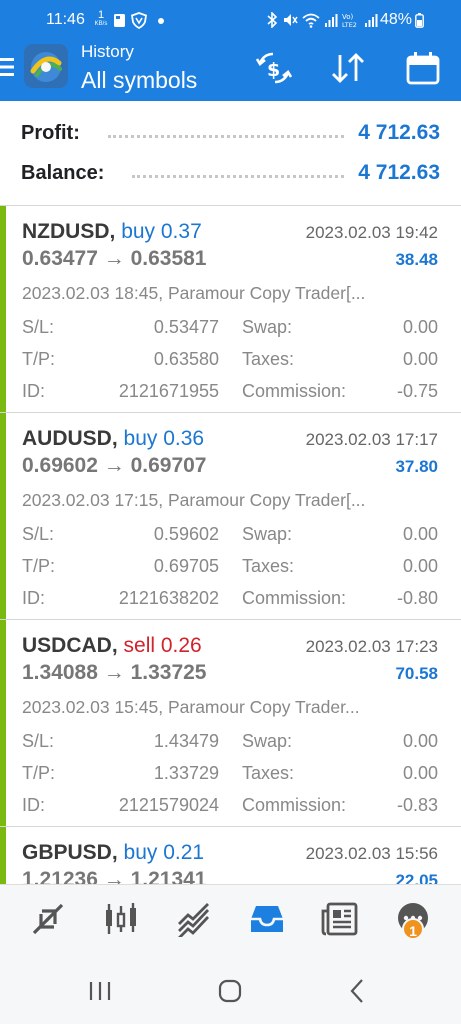 The width and height of the screenshot is (461, 1024). Describe the element at coordinates (291, 20) in the screenshot. I see `mute-icon` at that location.